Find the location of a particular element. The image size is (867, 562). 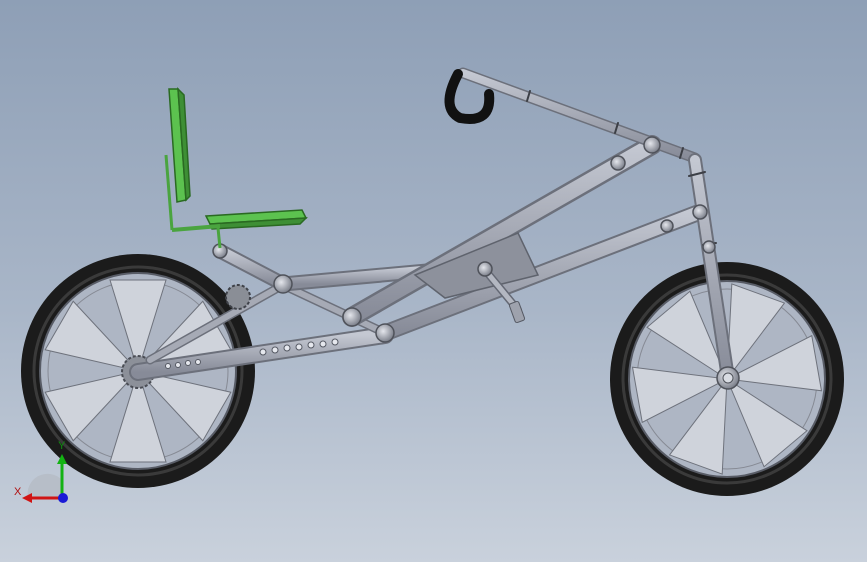

y-axis-label: Y is located at coordinates (62, 446).